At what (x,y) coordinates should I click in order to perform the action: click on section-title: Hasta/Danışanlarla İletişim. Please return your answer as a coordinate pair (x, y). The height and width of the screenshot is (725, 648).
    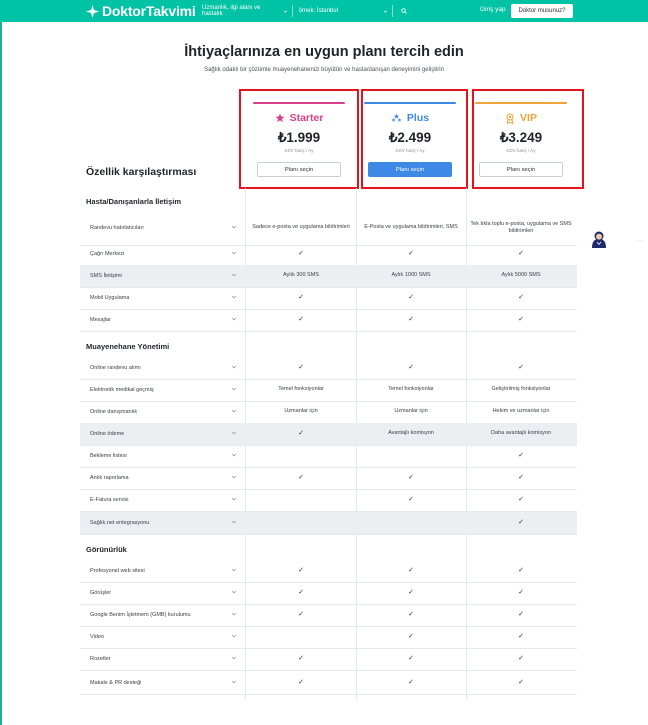
    Looking at the image, I should click on (134, 201).